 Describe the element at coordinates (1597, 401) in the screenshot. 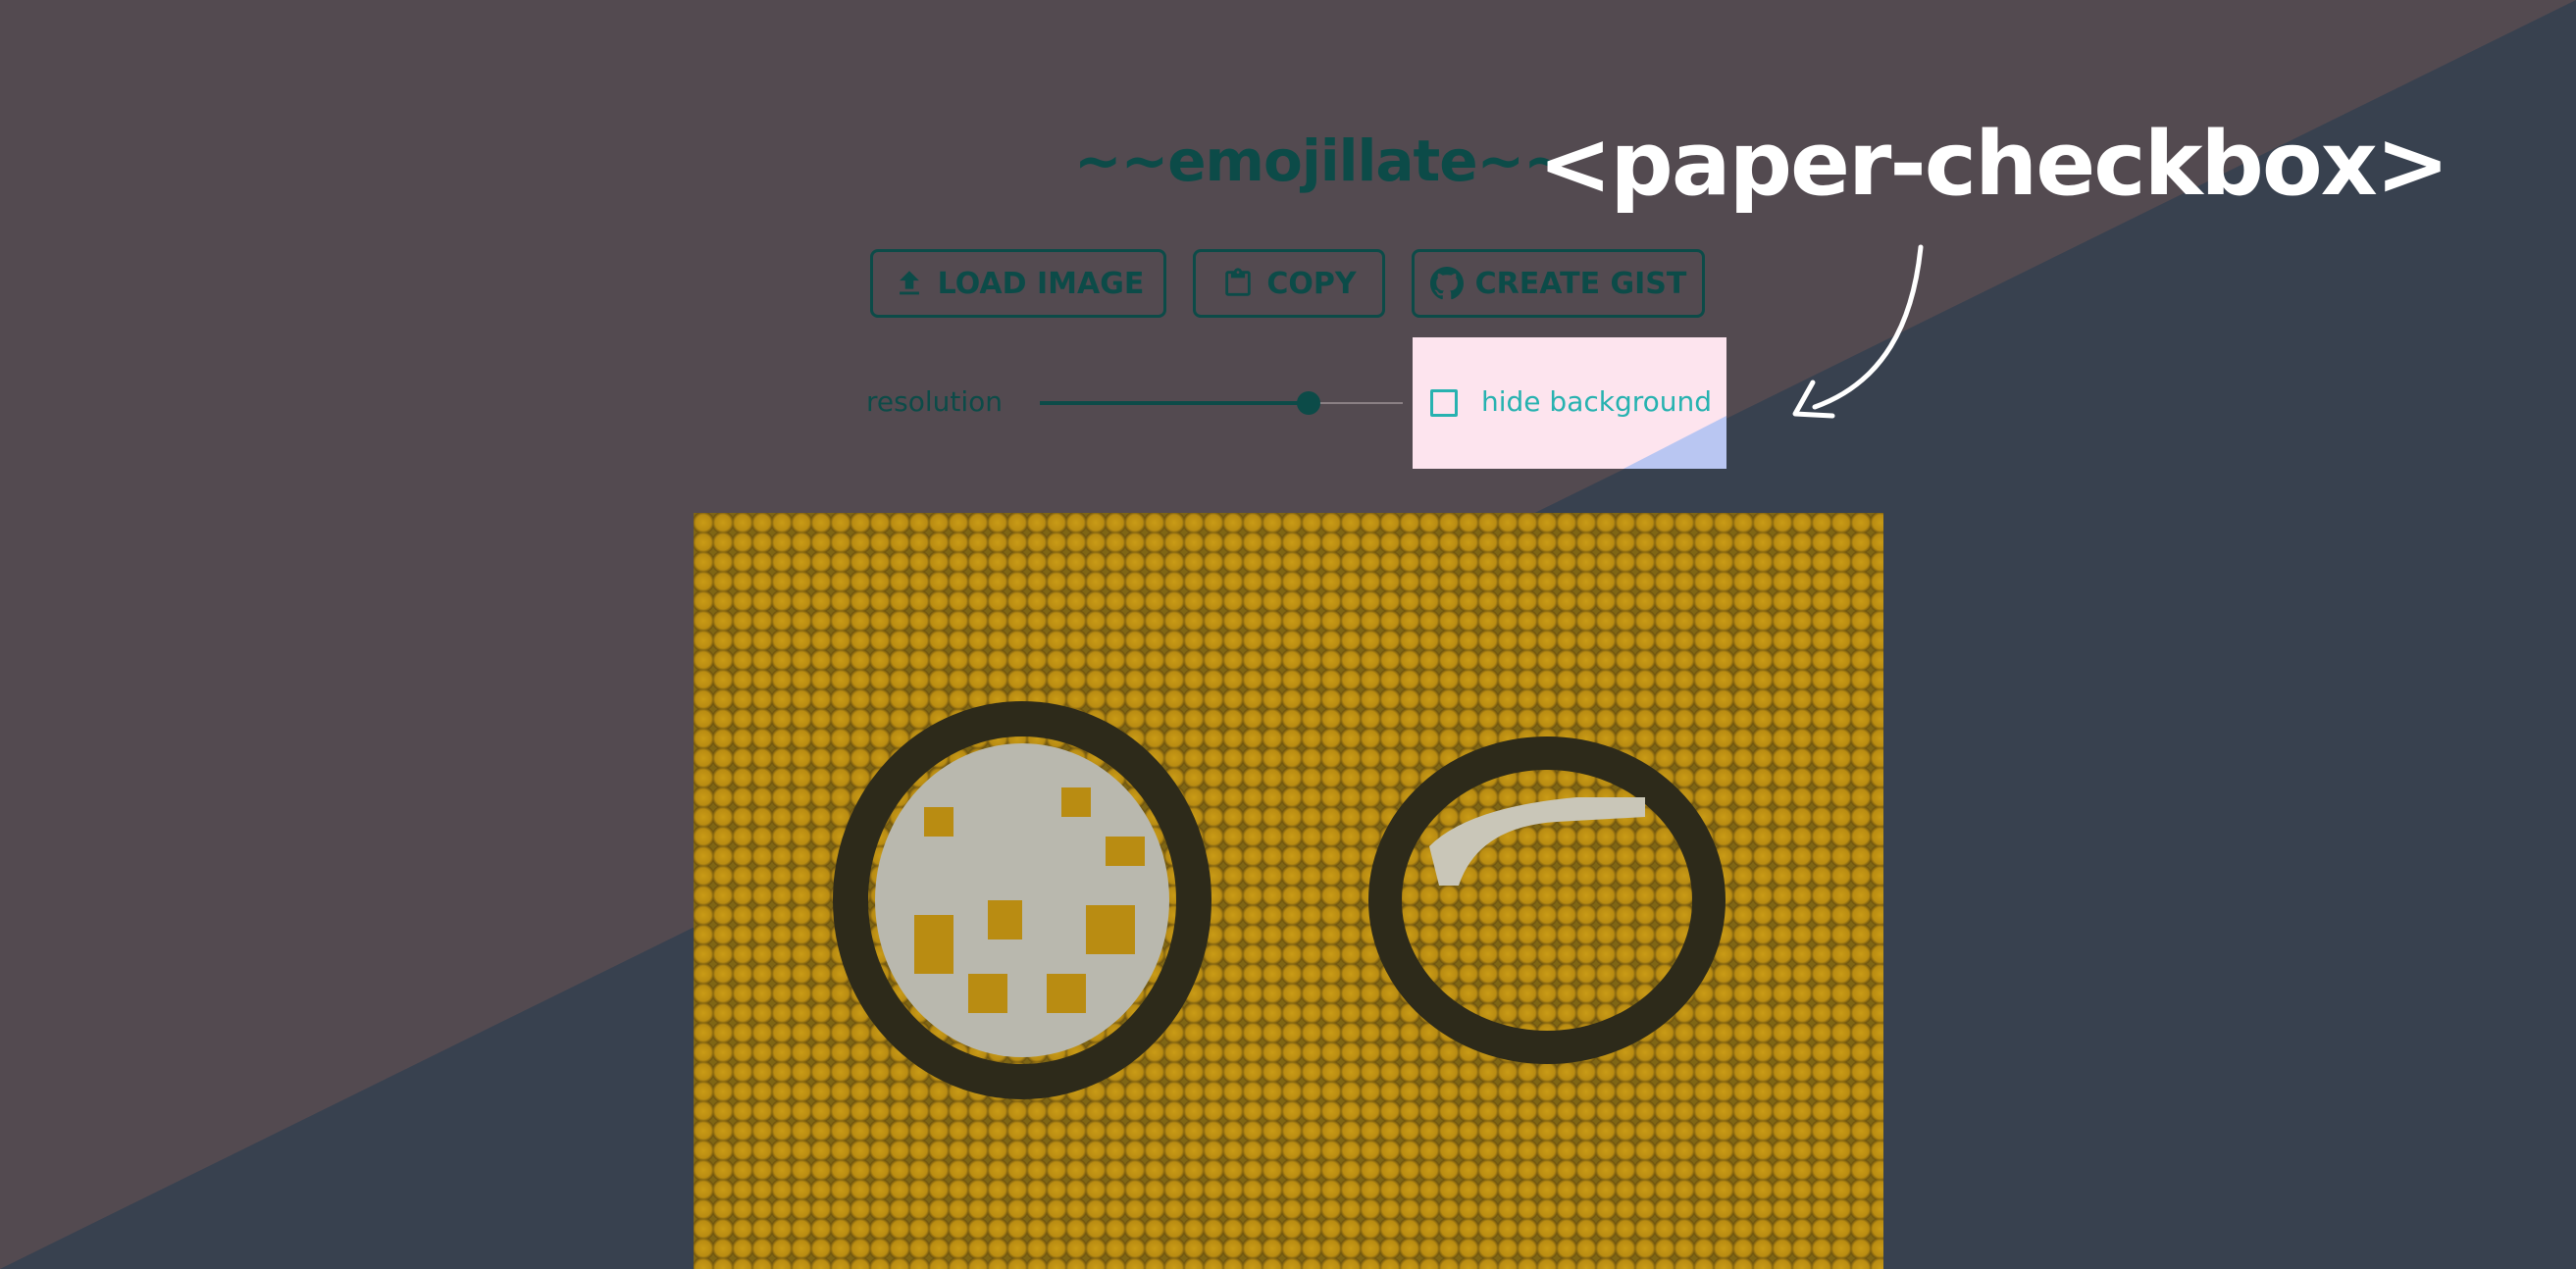

I see `hide-background-label: hide background` at that location.